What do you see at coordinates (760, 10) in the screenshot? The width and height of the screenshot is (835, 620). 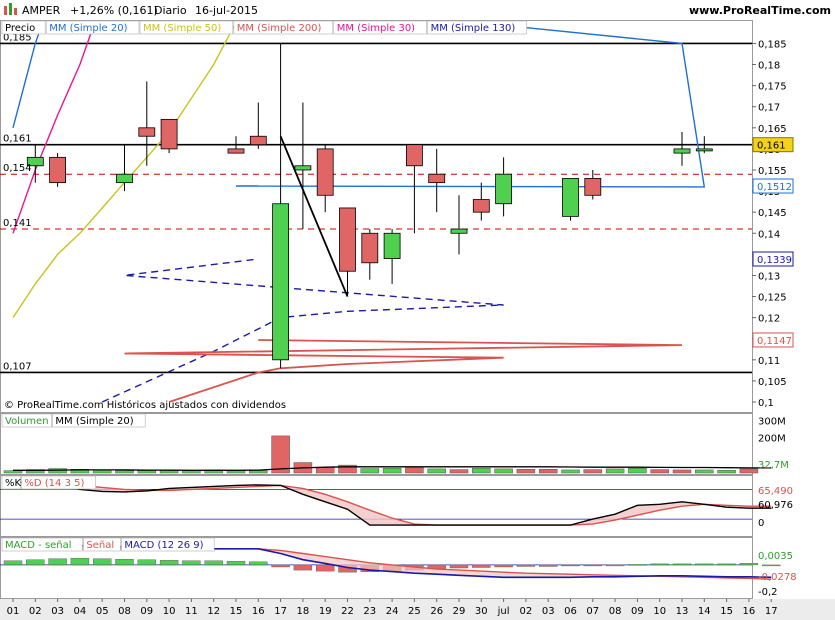 I see `site-label: www.ProRealTime.com` at bounding box center [760, 10].